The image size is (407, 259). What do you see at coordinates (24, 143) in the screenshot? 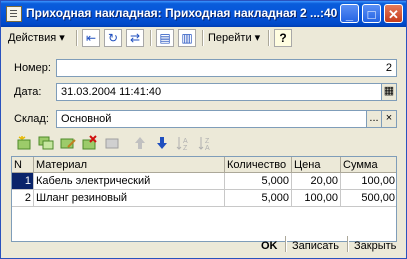
I see `add-row-icon` at bounding box center [24, 143].